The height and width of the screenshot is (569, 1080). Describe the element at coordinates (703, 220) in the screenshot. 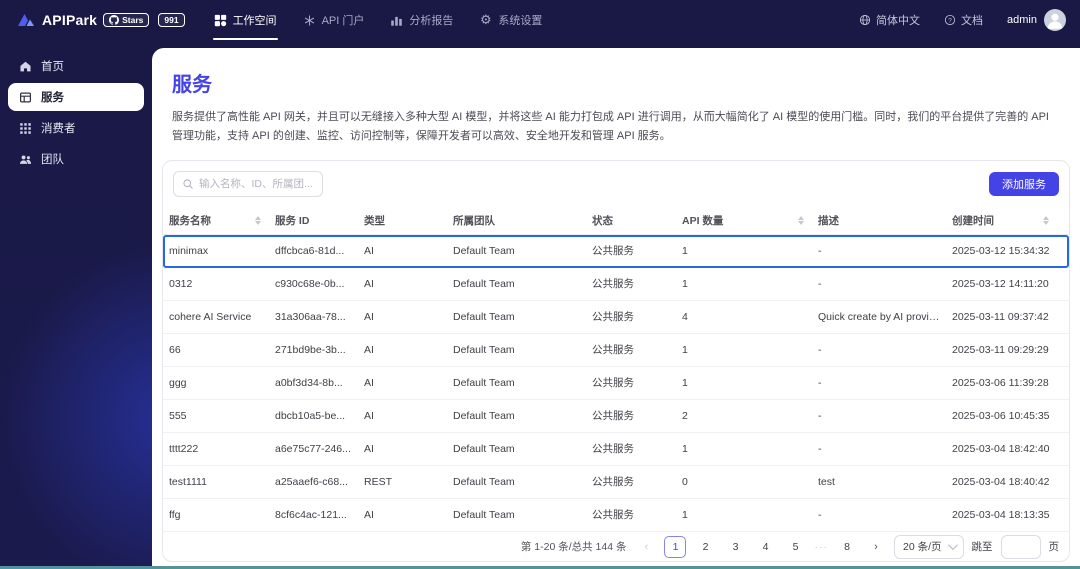

I see `column-header-label: API 数量` at that location.